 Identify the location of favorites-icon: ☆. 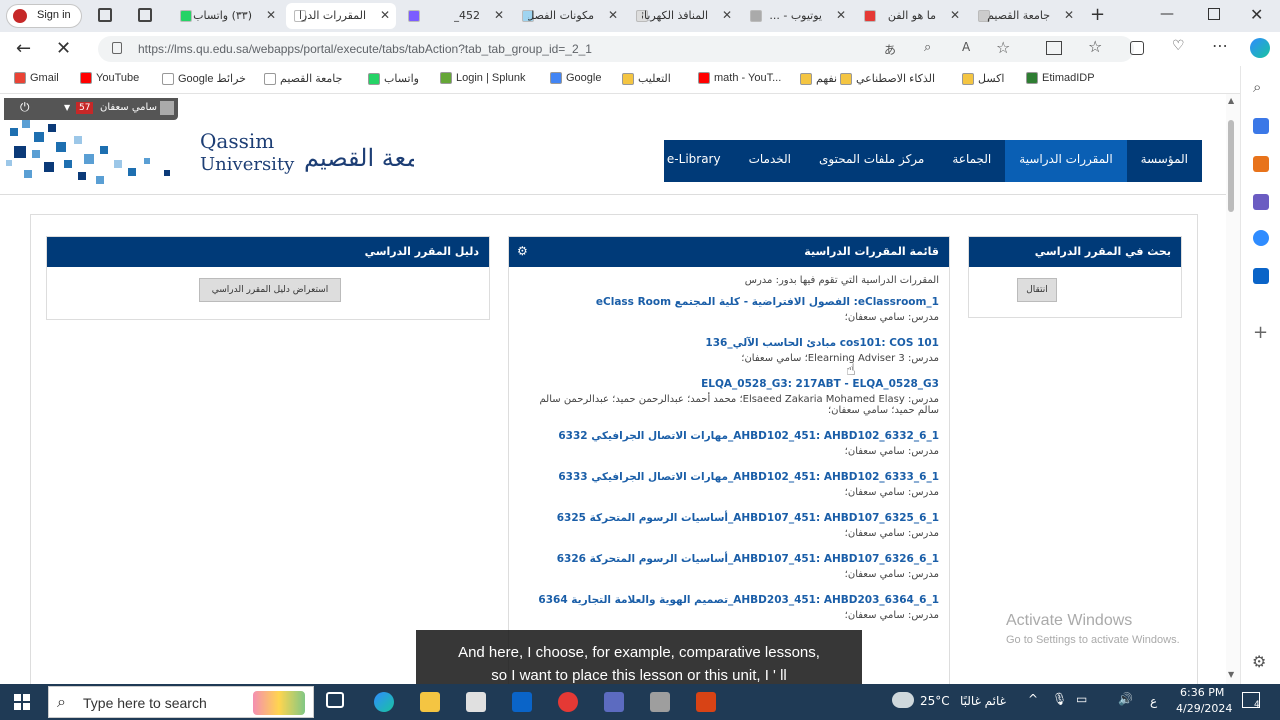
(1095, 46).